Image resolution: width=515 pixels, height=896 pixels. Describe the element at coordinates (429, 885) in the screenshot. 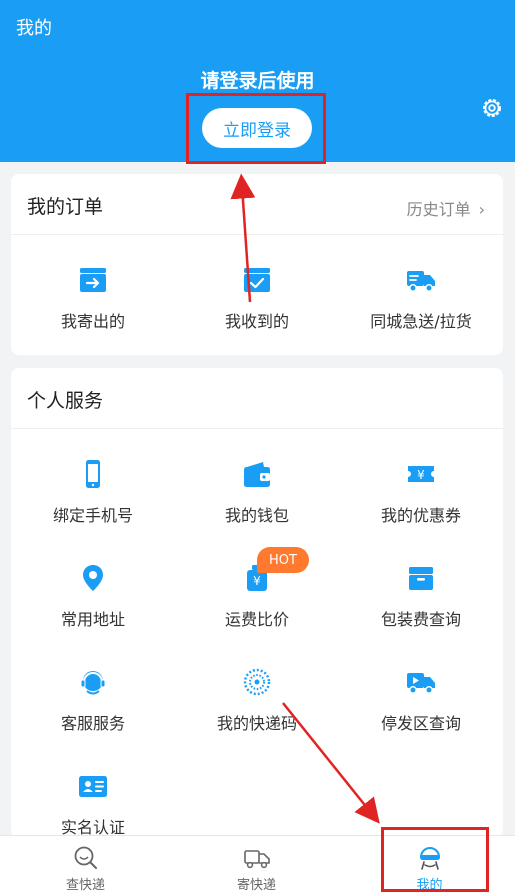

I see `tab-label: 我的` at that location.